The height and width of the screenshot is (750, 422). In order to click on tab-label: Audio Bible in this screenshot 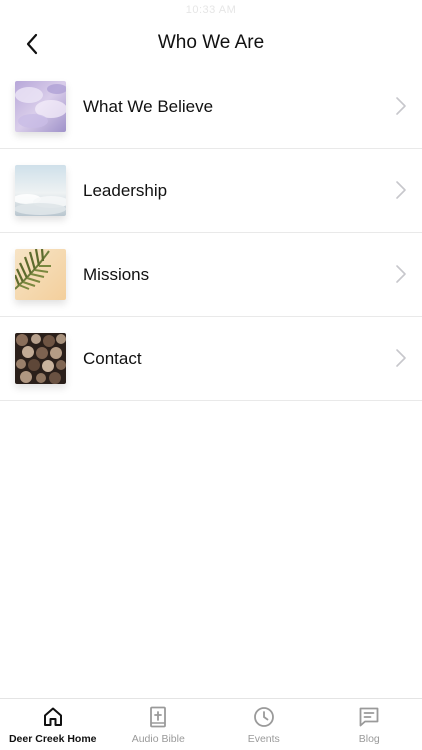, I will do `click(158, 739)`.